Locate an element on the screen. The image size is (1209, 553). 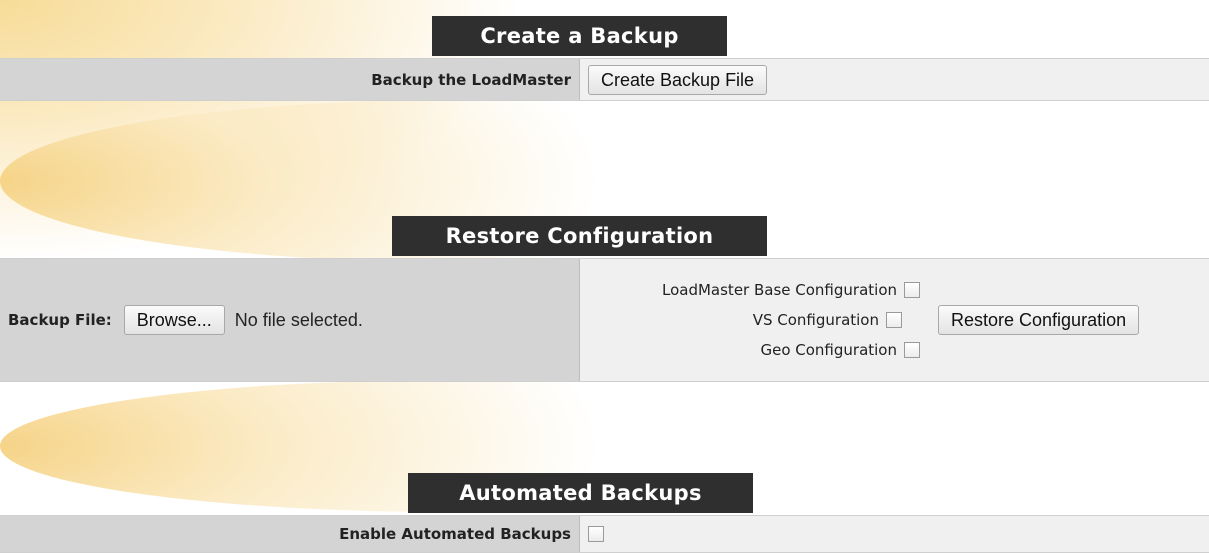
backup-file-cell: Backup File: Browse... No file selected. is located at coordinates (290, 320).